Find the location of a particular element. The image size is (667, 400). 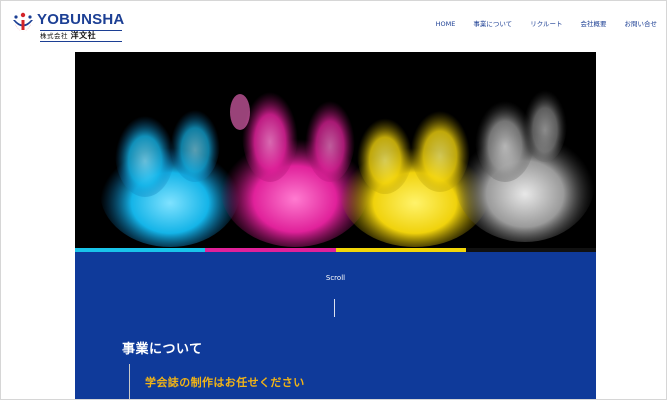

site-logo: YOBUNSHA 株式会社 洋文社 is located at coordinates (67, 27).